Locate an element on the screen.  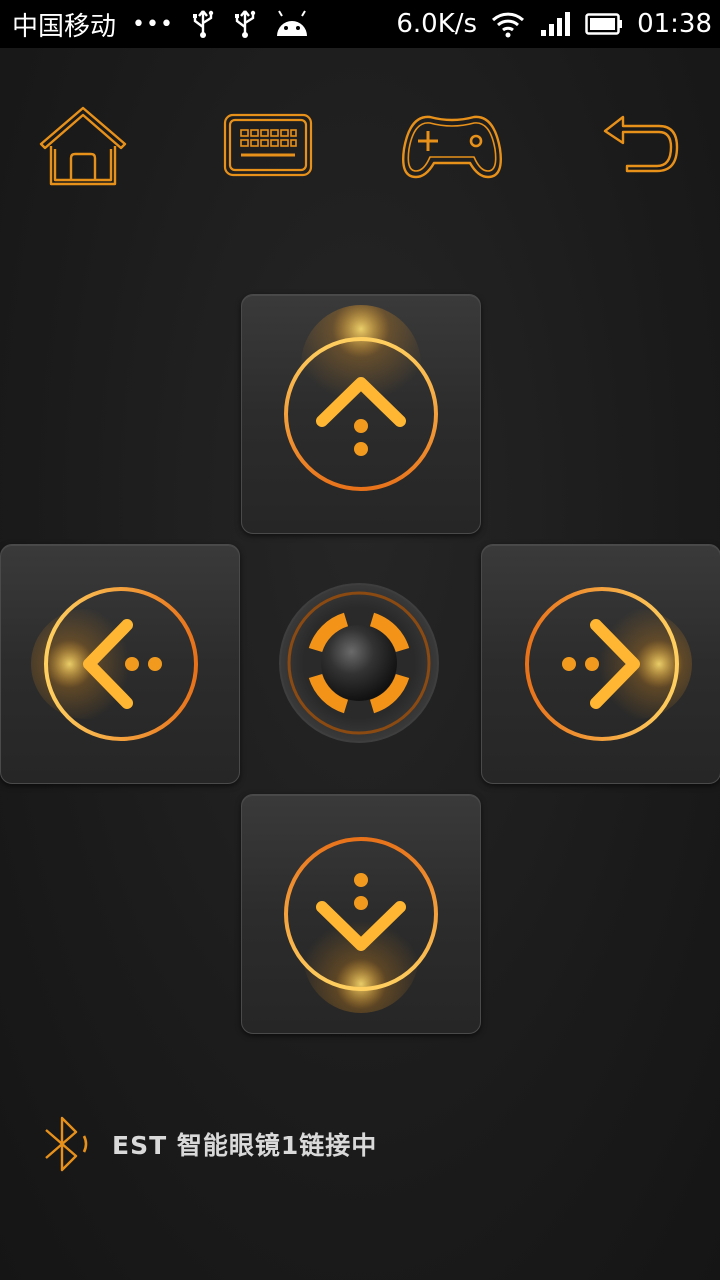
wifi-icon is located at coordinates (508, 24).